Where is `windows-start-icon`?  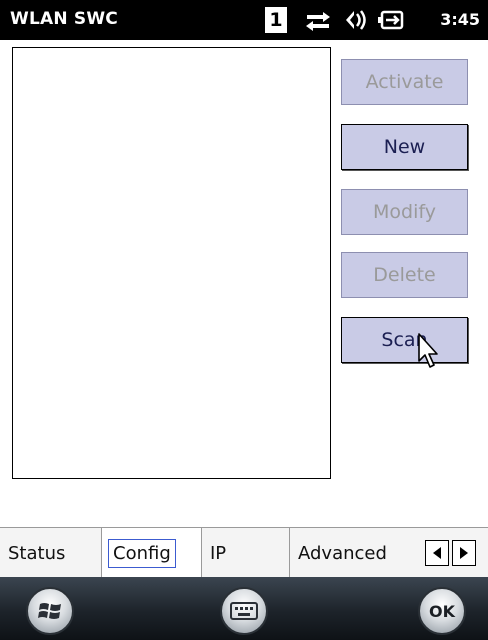
windows-start-icon is located at coordinates (49, 611).